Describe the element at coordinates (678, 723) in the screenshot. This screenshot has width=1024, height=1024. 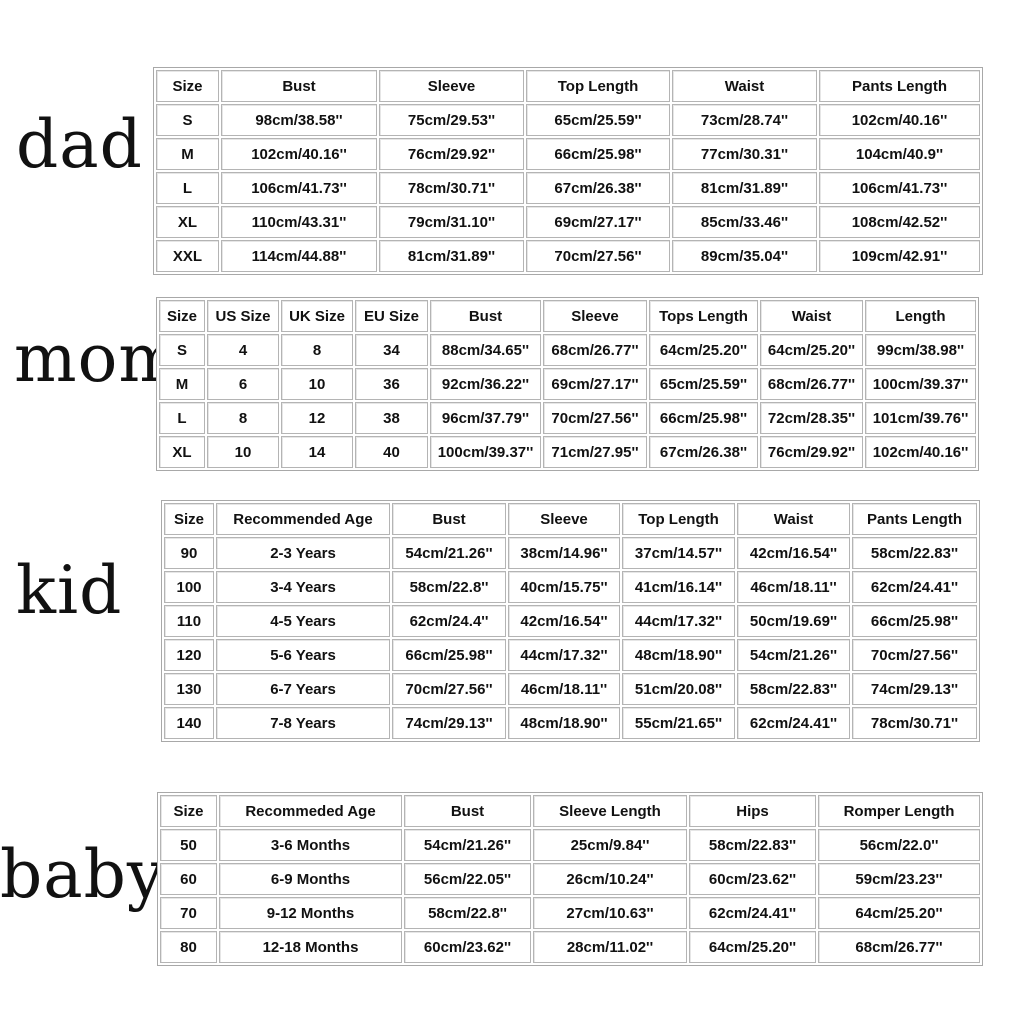
I see `table-cell: 55cm/21.65''` at that location.